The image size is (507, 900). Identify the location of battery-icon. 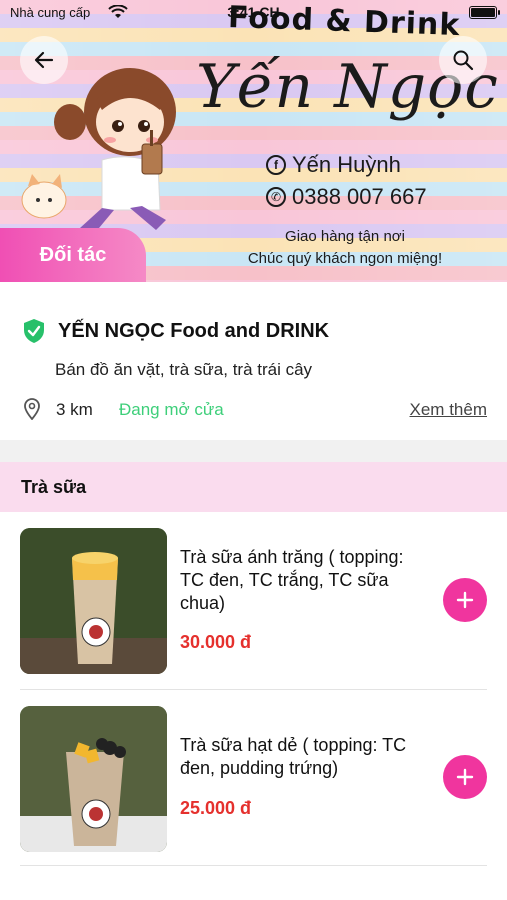
(484, 12).